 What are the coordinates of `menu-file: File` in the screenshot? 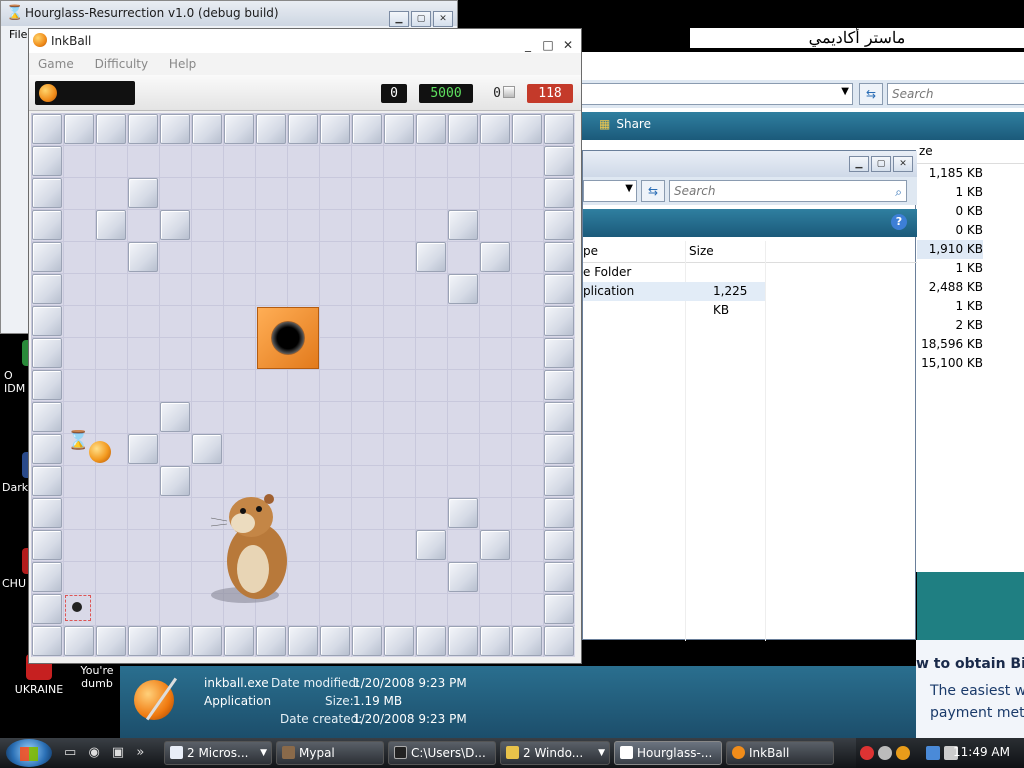 It's located at (18, 34).